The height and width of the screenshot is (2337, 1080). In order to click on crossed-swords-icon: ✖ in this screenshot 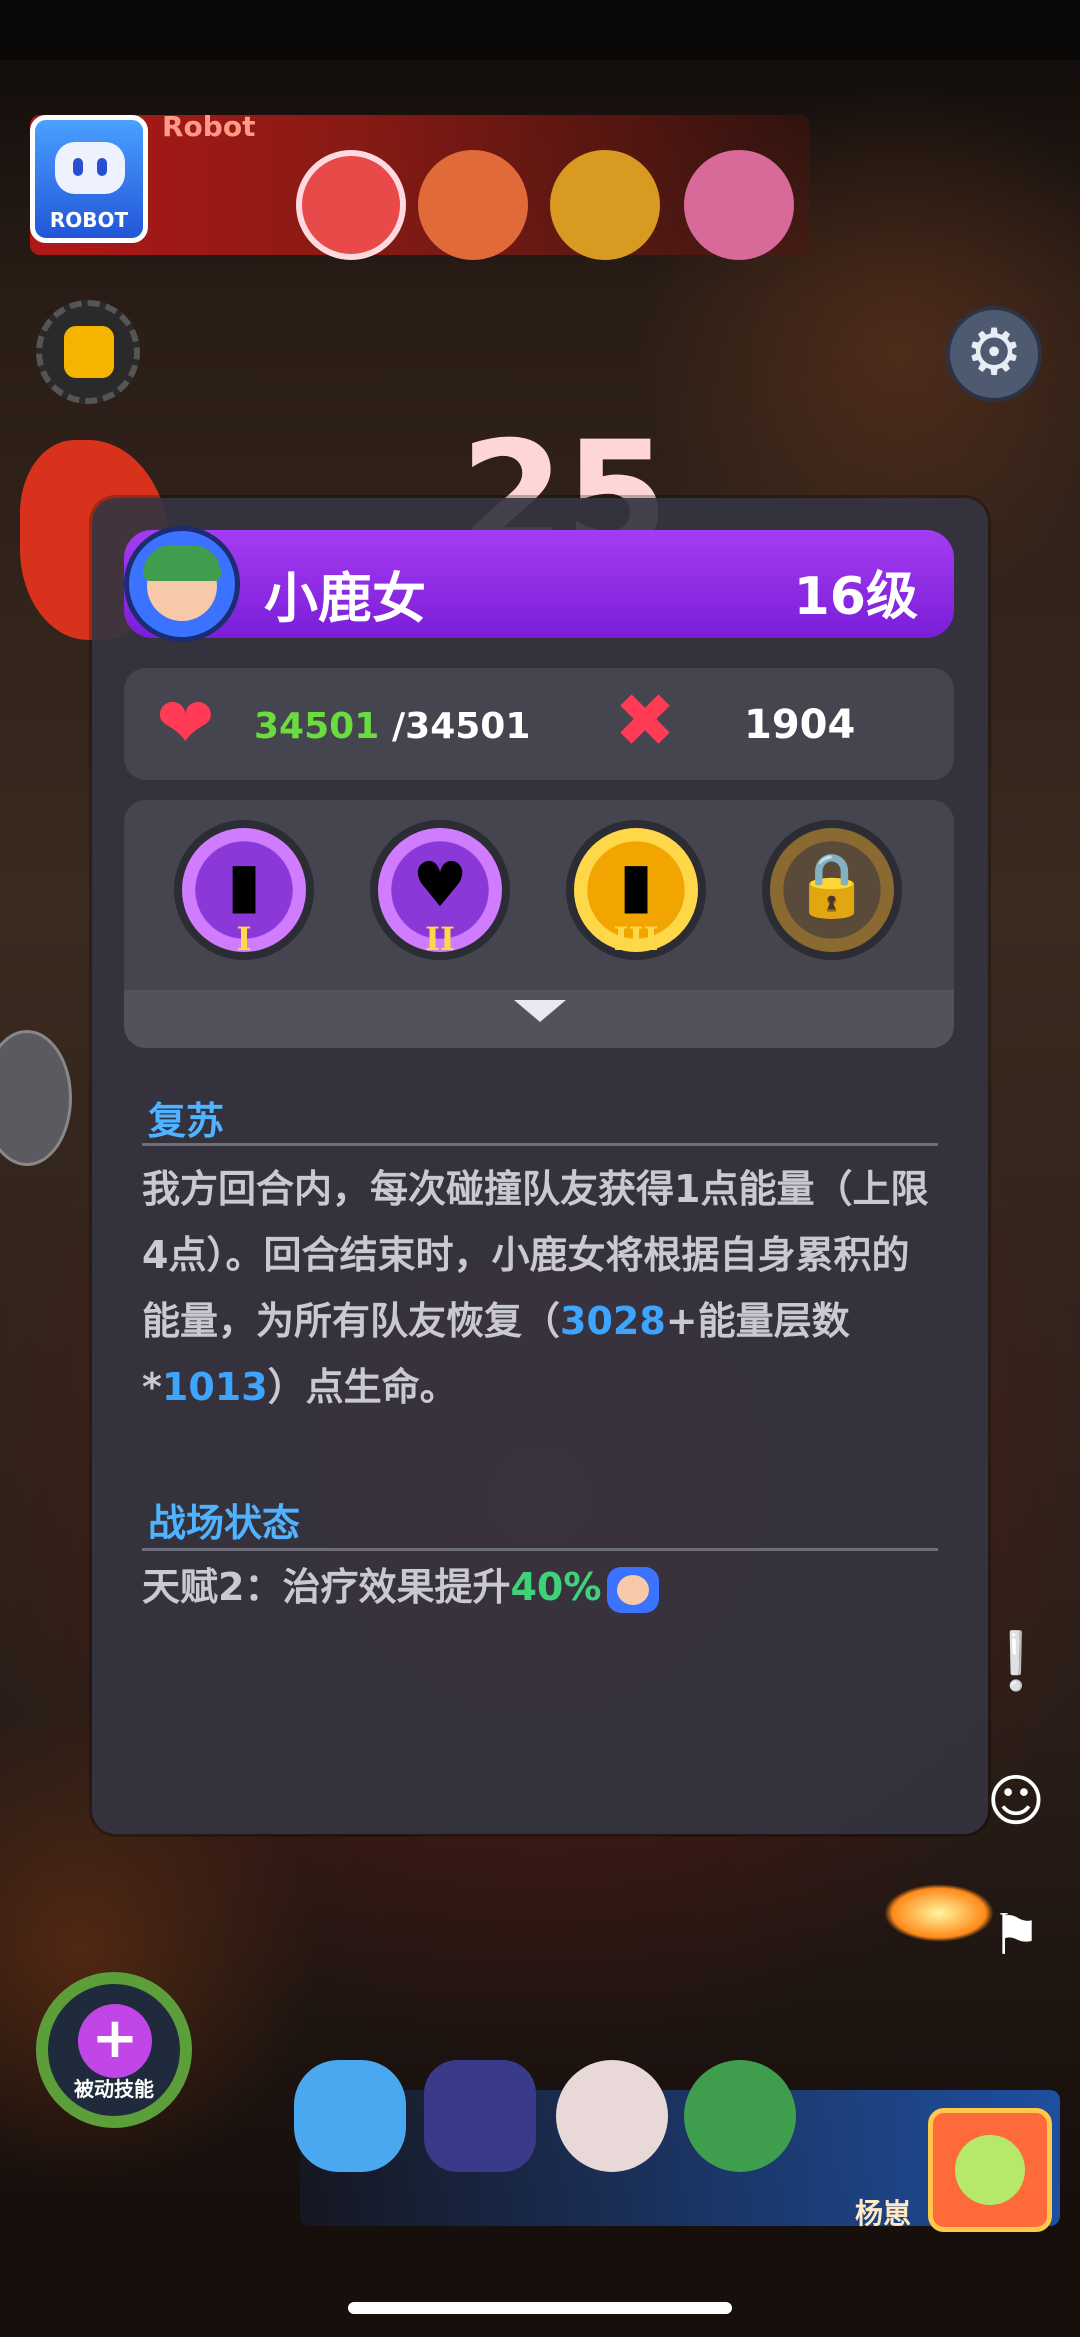, I will do `click(645, 721)`.